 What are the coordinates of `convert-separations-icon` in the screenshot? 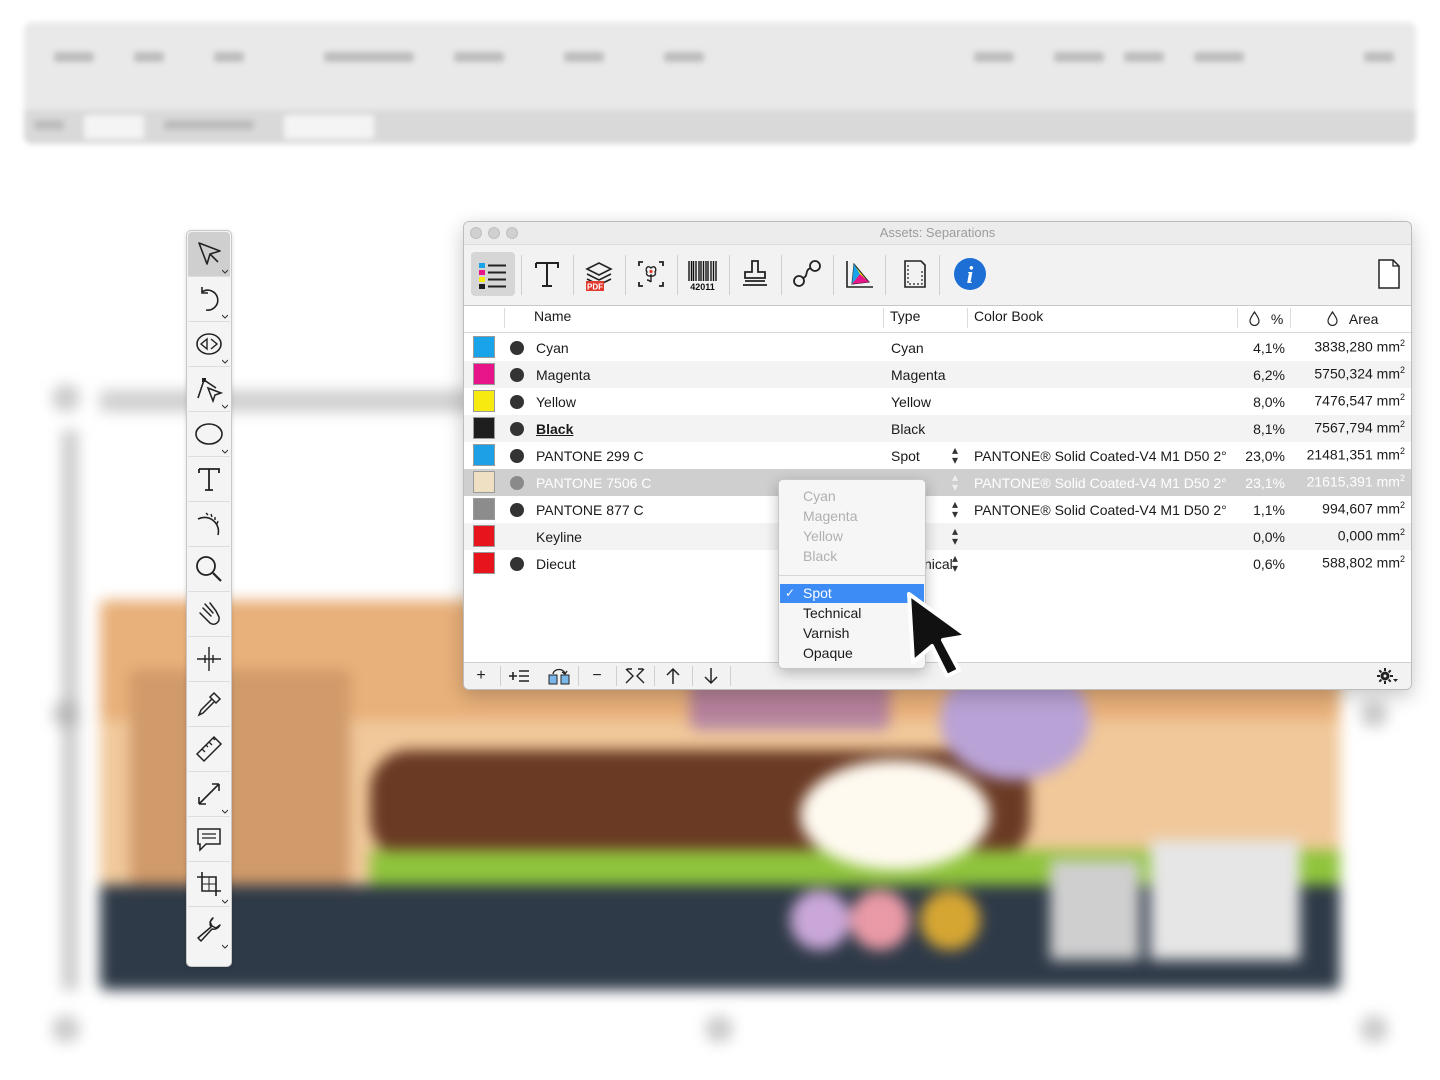 It's located at (559, 676).